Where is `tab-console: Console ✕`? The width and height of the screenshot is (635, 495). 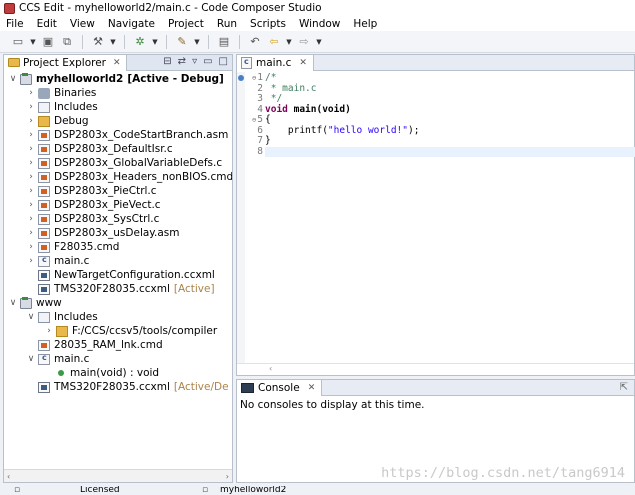 tab-console: Console ✕ is located at coordinates (280, 387).